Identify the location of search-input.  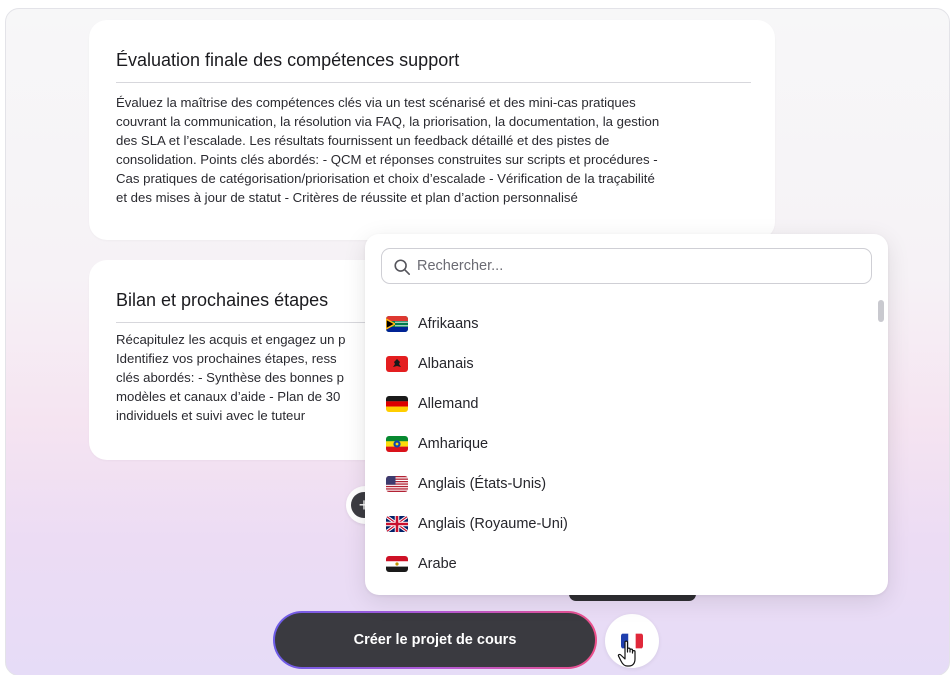
(637, 266).